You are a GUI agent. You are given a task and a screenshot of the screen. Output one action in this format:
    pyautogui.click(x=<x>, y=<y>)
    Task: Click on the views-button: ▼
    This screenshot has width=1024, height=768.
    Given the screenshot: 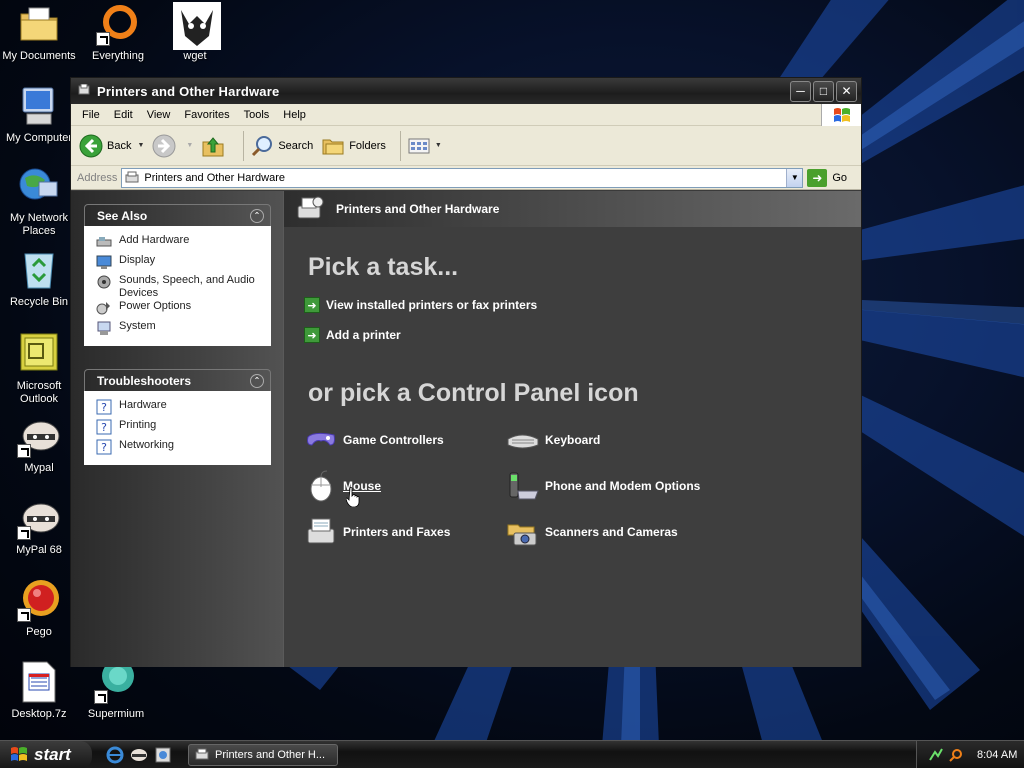 What is the action you would take?
    pyautogui.click(x=424, y=146)
    